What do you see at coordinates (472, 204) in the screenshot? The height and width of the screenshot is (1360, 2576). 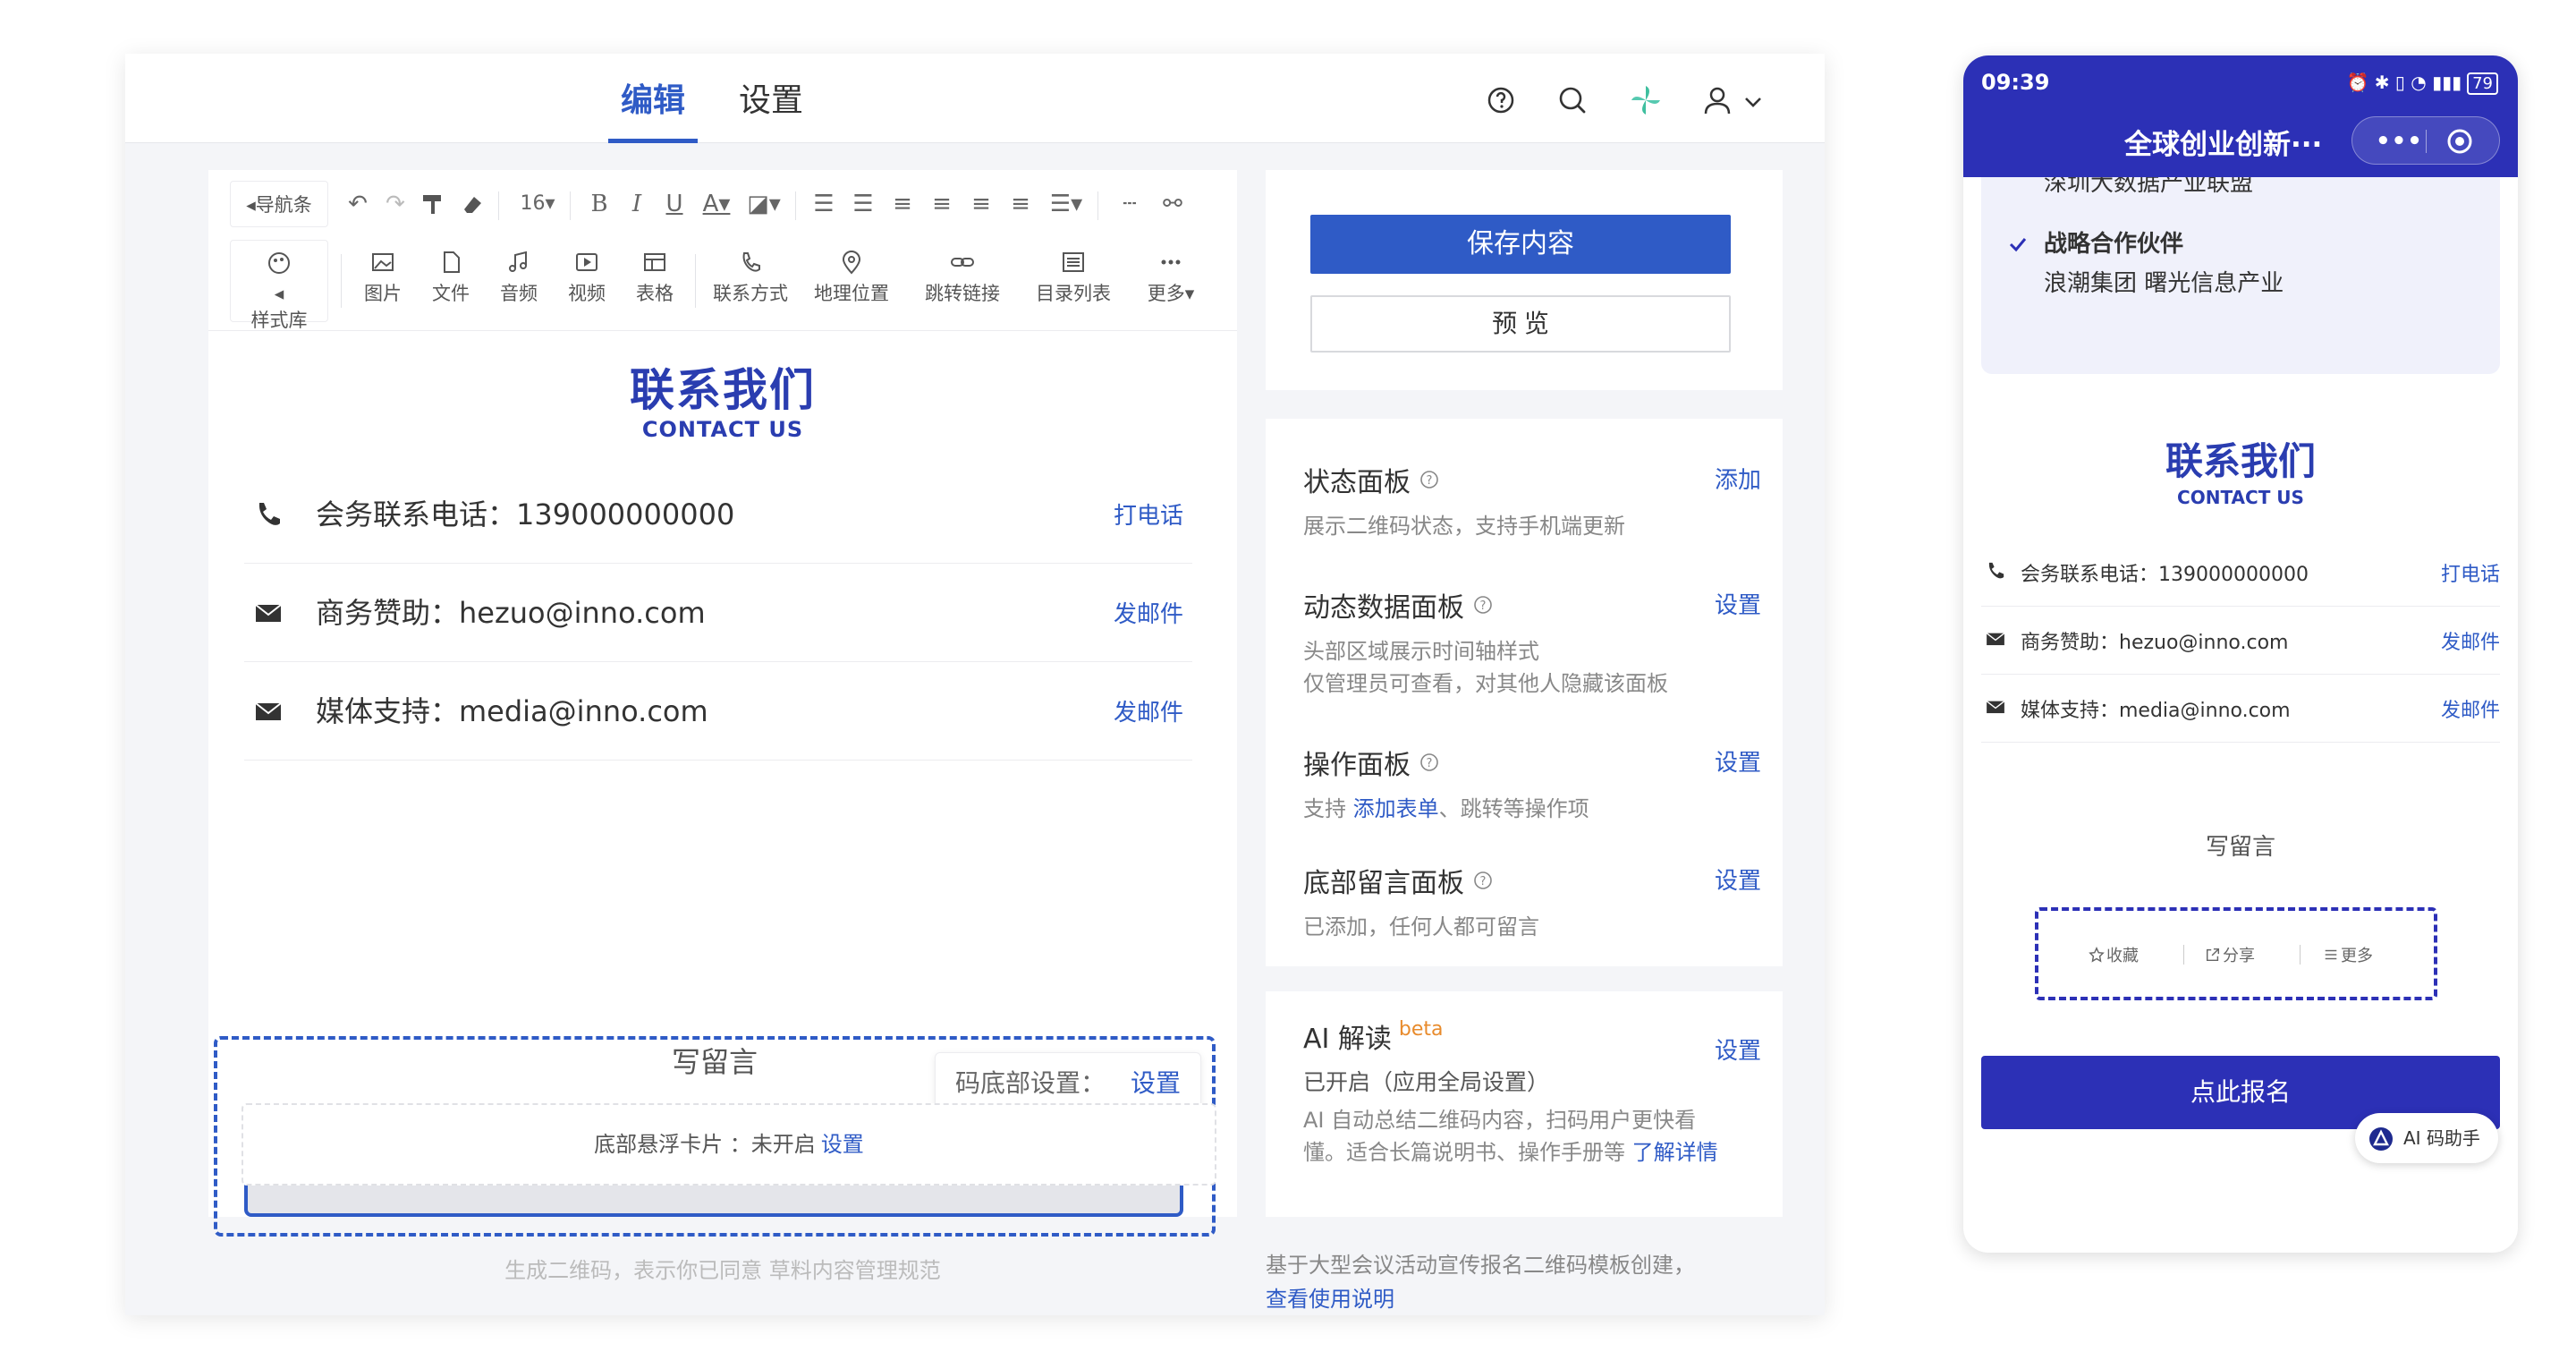 I see `eraser-icon` at bounding box center [472, 204].